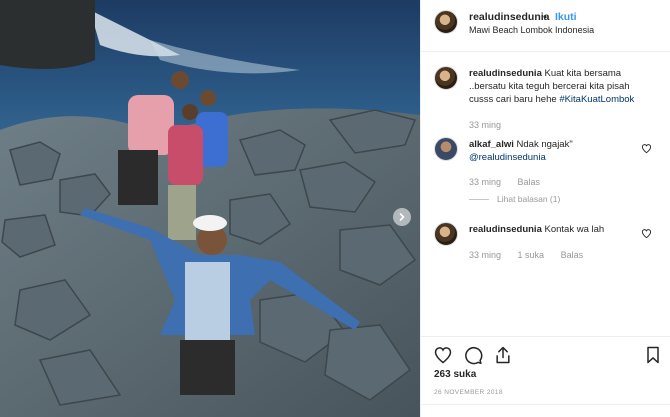 This screenshot has width=670, height=417. I want to click on comment-meta: 33 ming 1 suka Balas, so click(533, 255).